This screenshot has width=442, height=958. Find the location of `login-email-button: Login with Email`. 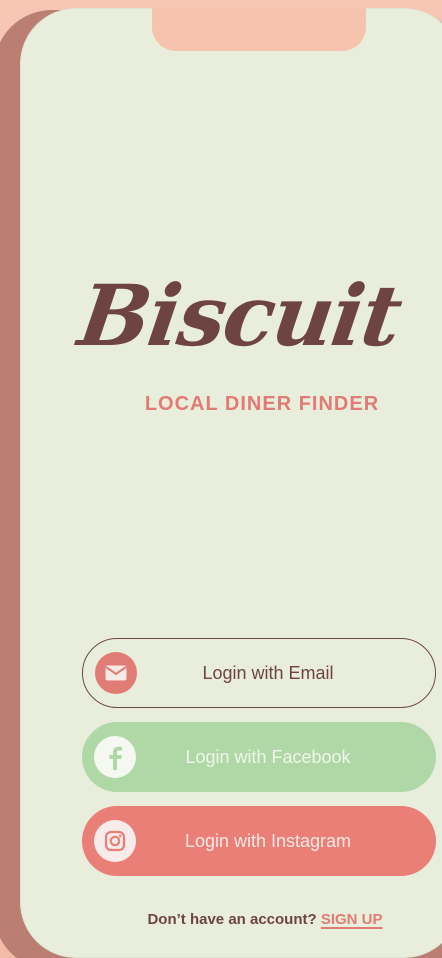

login-email-button: Login with Email is located at coordinates (259, 673).